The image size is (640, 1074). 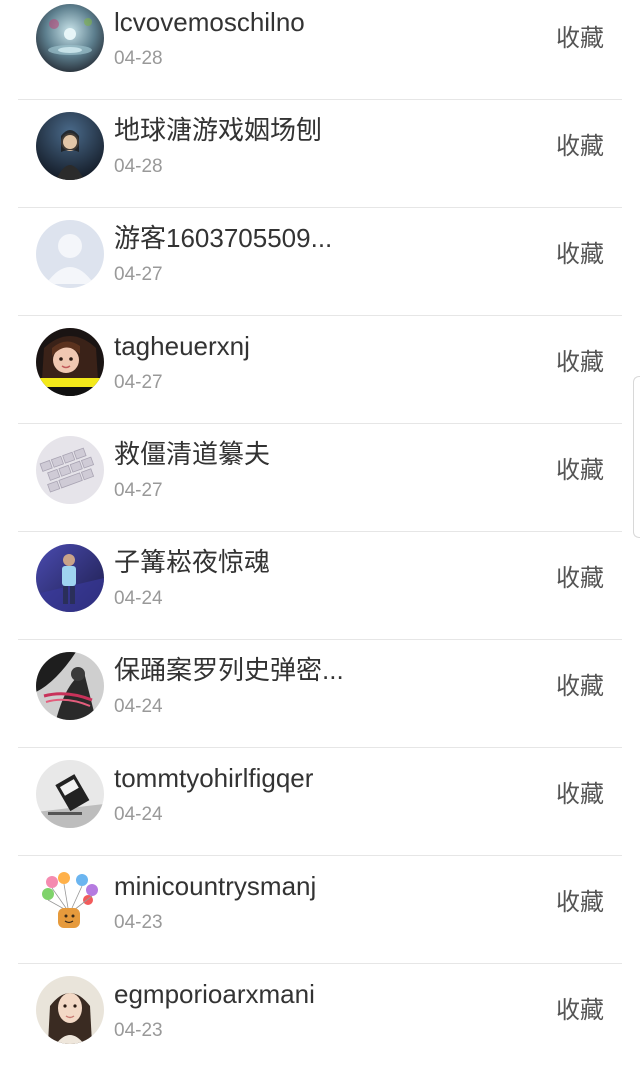 What do you see at coordinates (209, 22) in the screenshot?
I see `user-name: lcvovemoschilno` at bounding box center [209, 22].